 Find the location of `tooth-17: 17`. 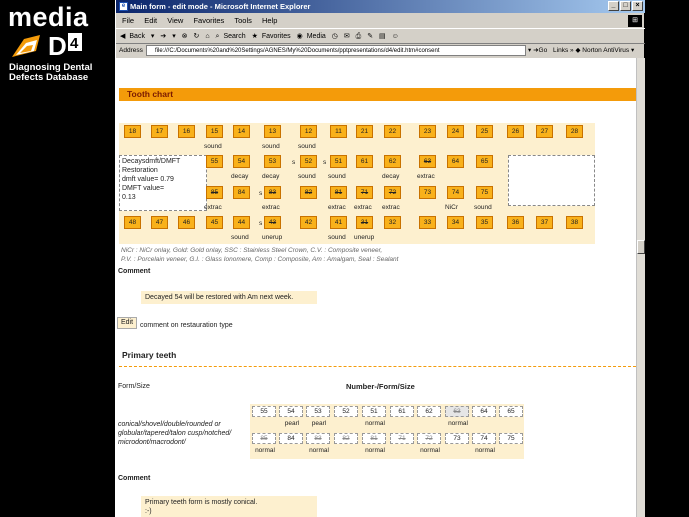

tooth-17: 17 is located at coordinates (159, 131).